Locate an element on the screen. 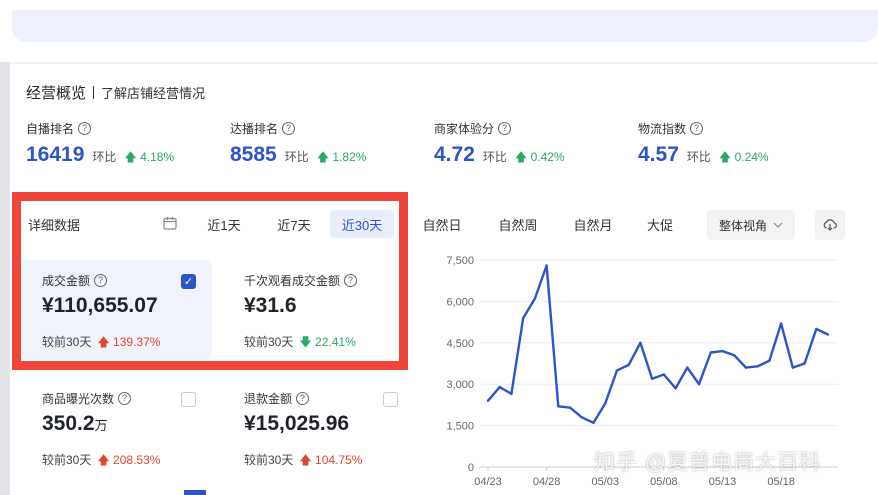  chevron-down-icon is located at coordinates (778, 225).